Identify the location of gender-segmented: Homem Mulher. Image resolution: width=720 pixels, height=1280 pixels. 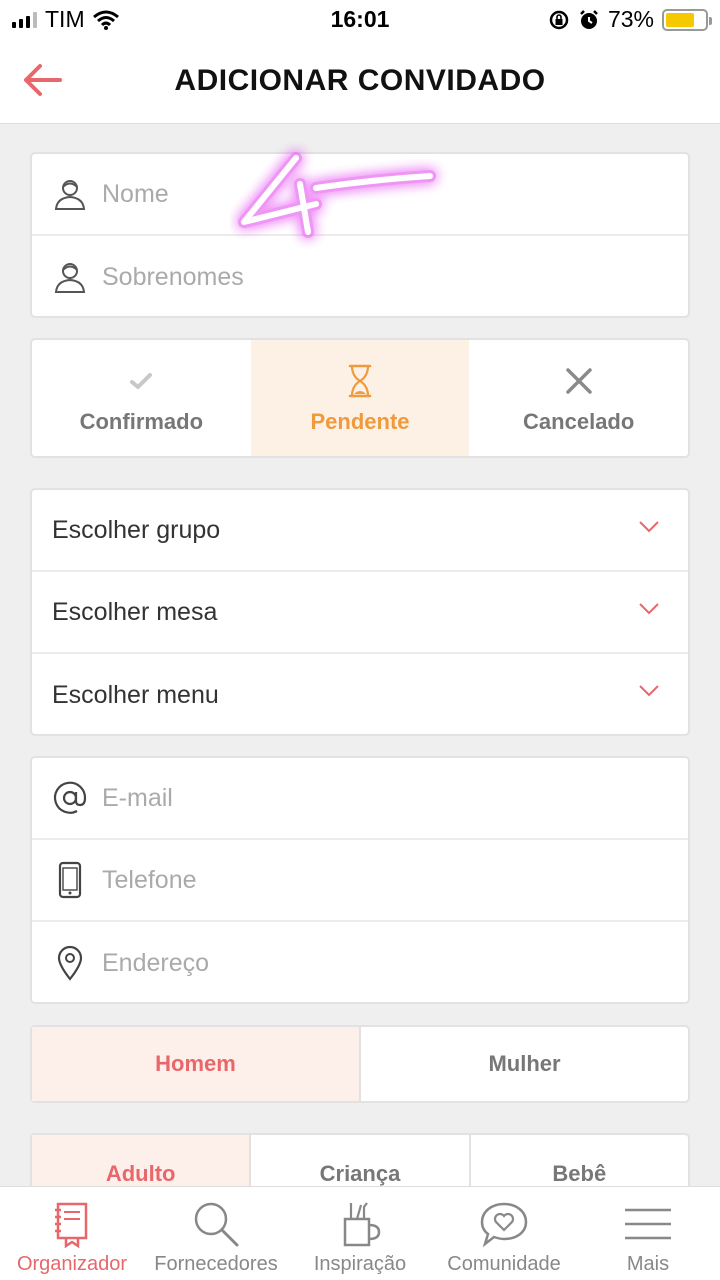
(360, 1064).